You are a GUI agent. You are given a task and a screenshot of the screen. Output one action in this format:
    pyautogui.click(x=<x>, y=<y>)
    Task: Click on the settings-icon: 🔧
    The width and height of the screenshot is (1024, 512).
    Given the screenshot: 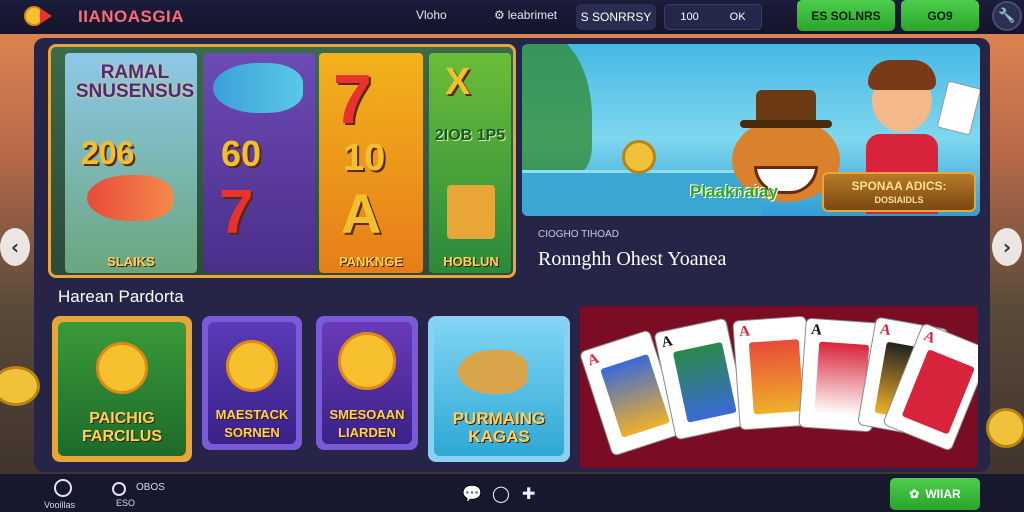 What is the action you would take?
    pyautogui.click(x=1007, y=16)
    